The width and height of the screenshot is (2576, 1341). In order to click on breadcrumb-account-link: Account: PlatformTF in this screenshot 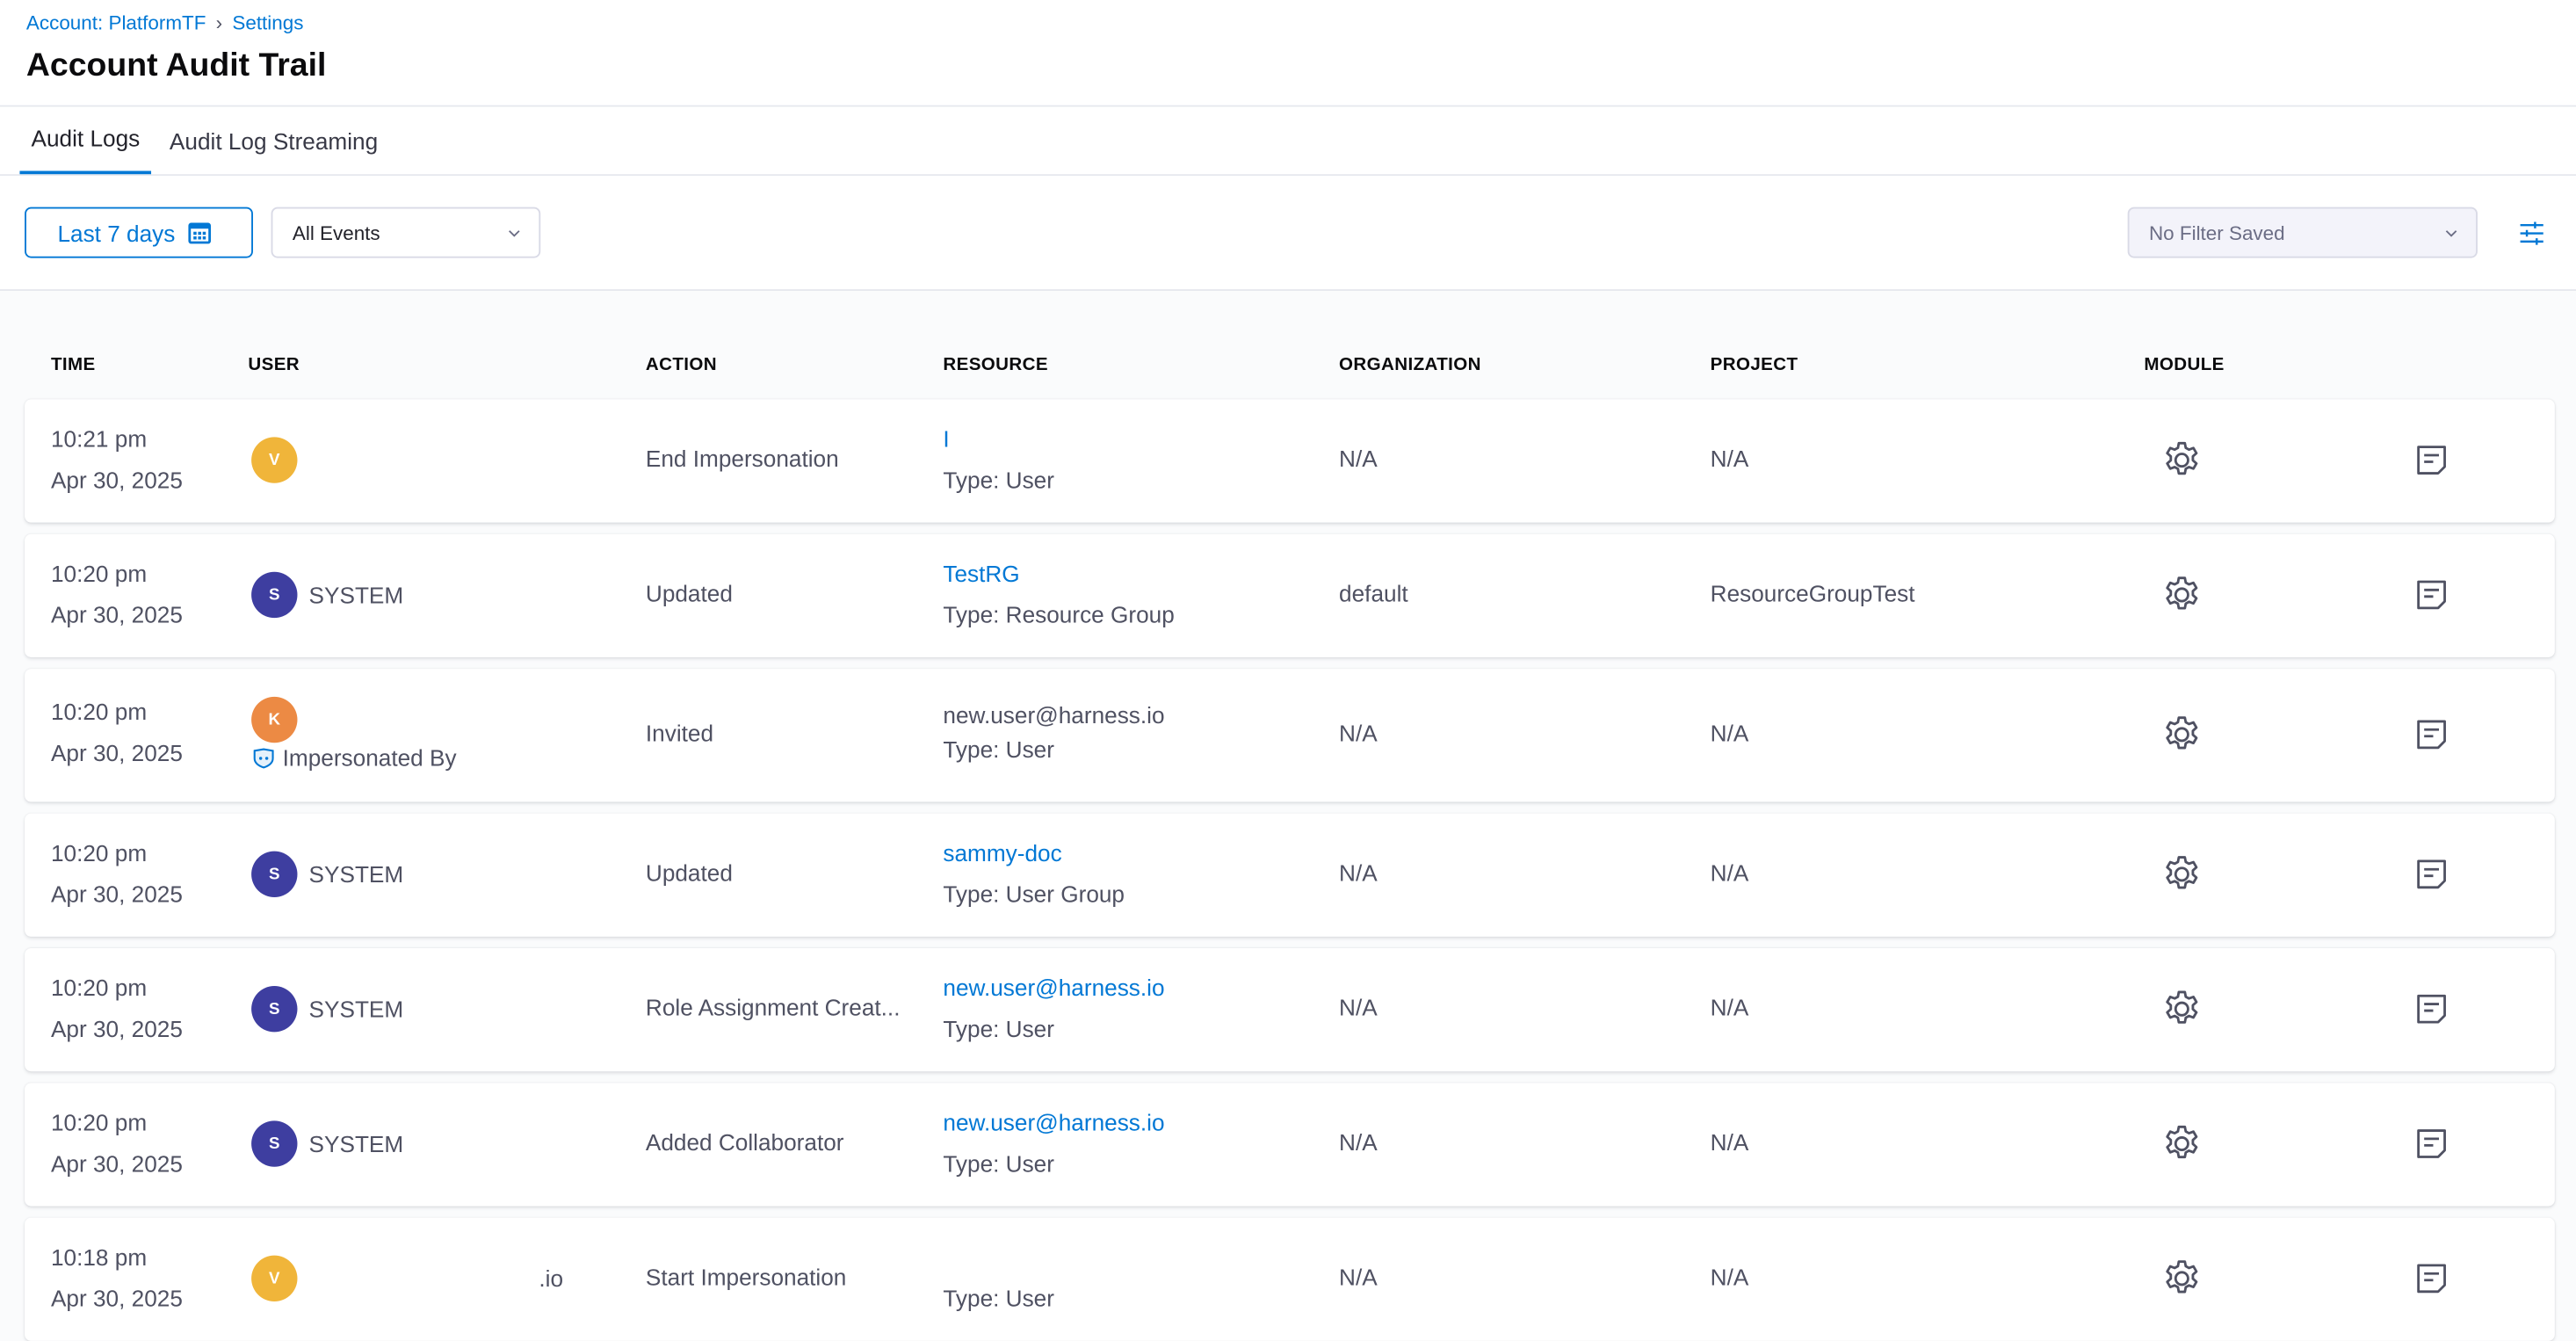, I will do `click(116, 22)`.